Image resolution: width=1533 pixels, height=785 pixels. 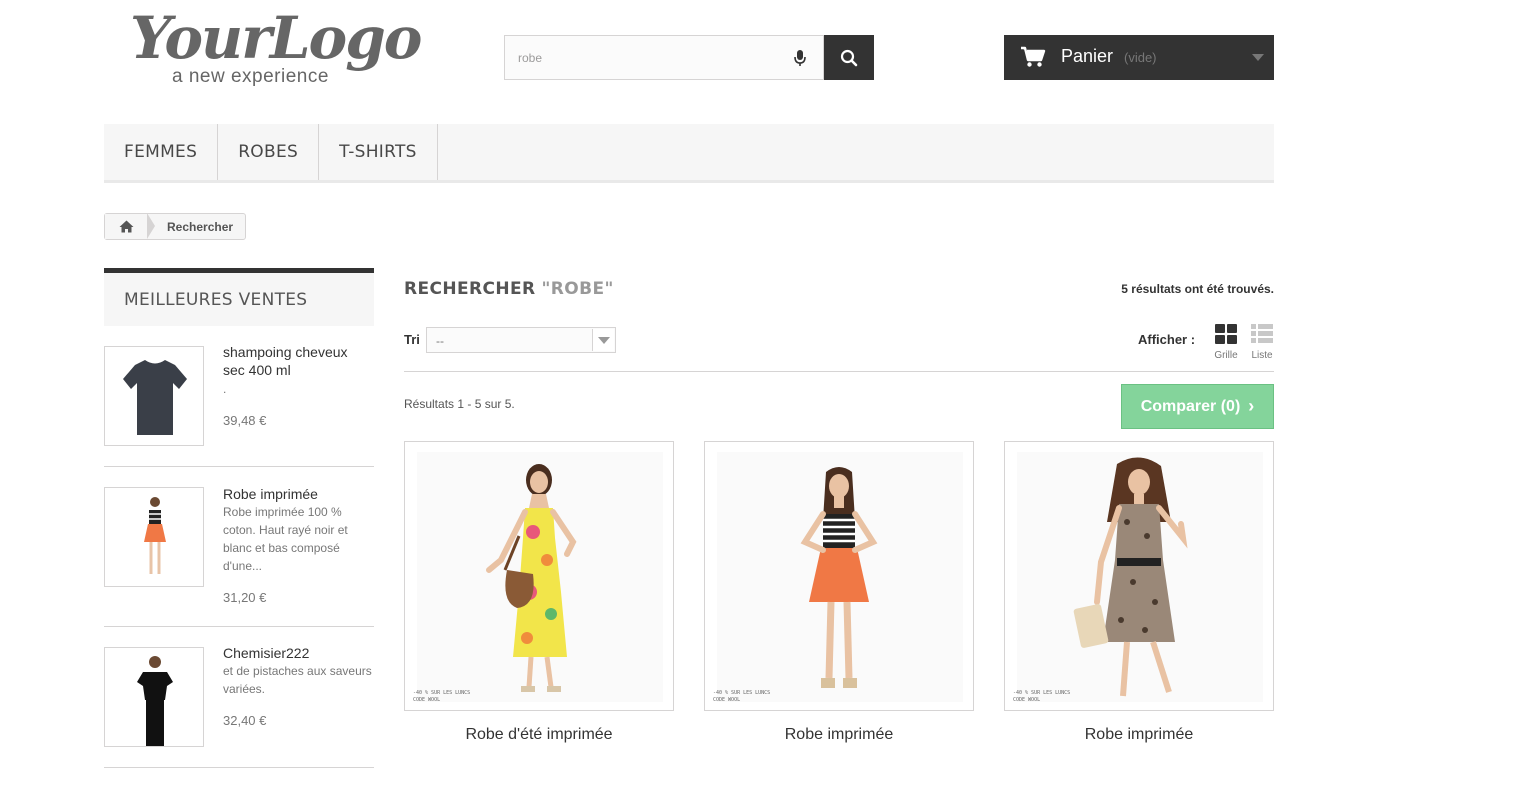 I want to click on breadcrumb-home, so click(x=130, y=226).